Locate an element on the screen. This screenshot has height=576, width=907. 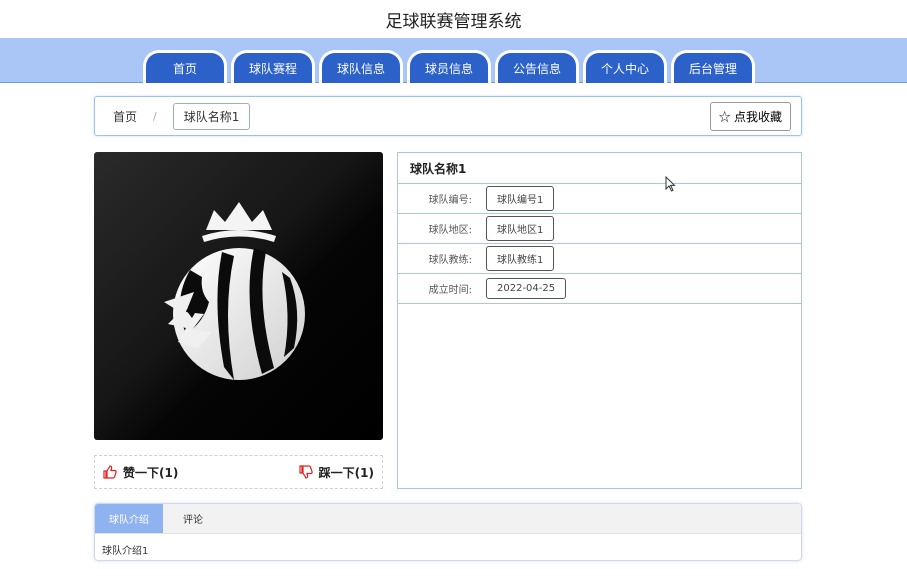
dislike-button: 踩一下(1) is located at coordinates (336, 472).